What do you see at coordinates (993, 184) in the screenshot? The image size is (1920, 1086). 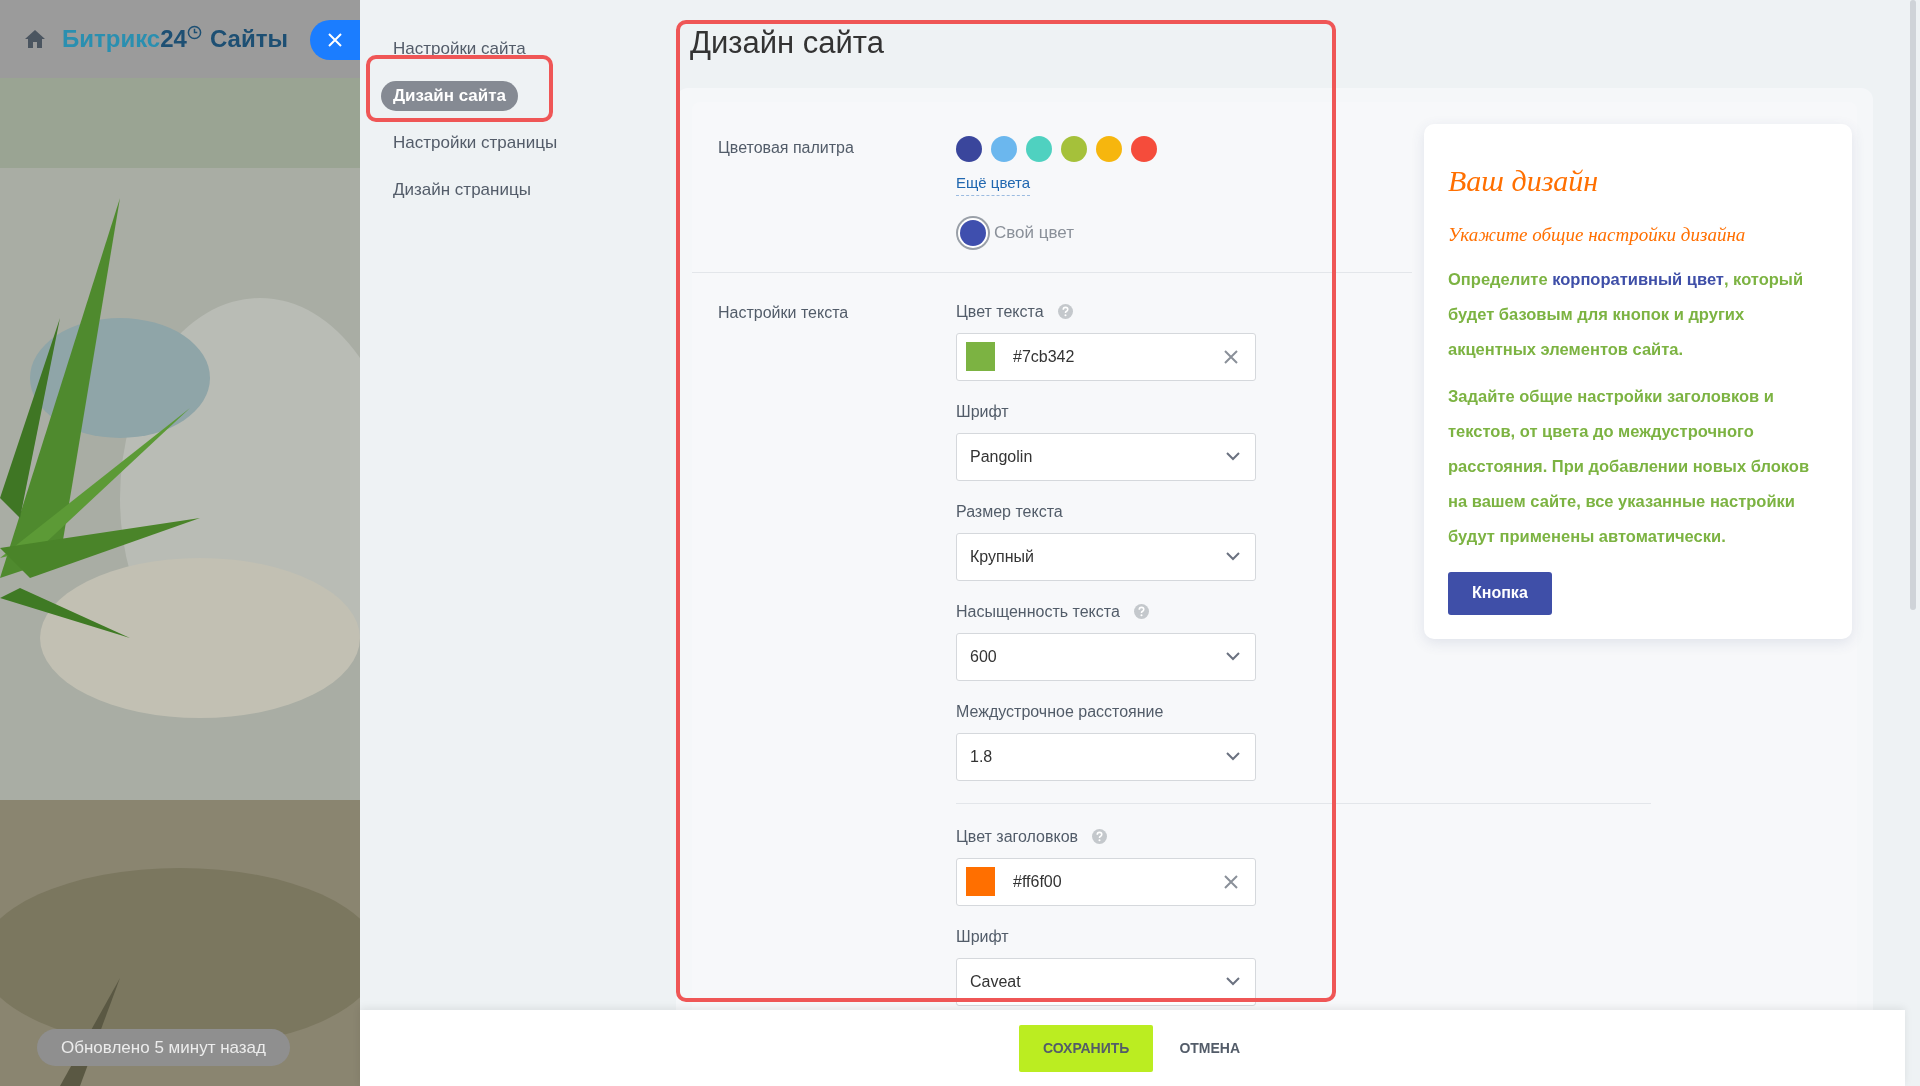 I see `more-colors-link: Ещё цвета` at bounding box center [993, 184].